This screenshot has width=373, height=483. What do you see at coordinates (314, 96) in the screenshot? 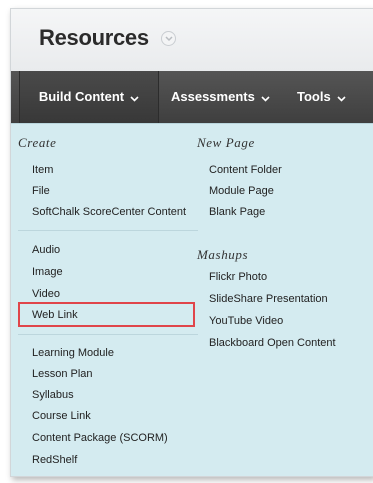
I see `tab-label: Tools` at bounding box center [314, 96].